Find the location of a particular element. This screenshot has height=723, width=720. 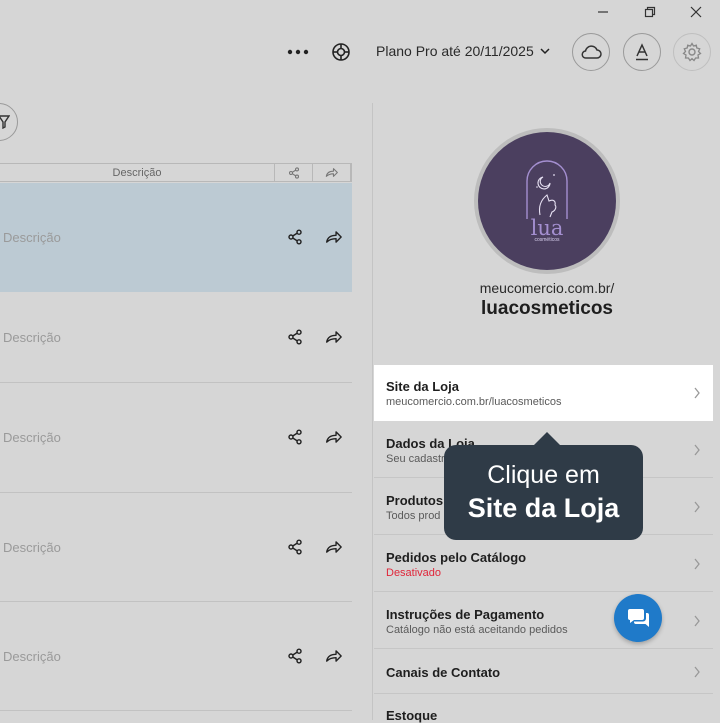

restore-icon is located at coordinates (650, 12).